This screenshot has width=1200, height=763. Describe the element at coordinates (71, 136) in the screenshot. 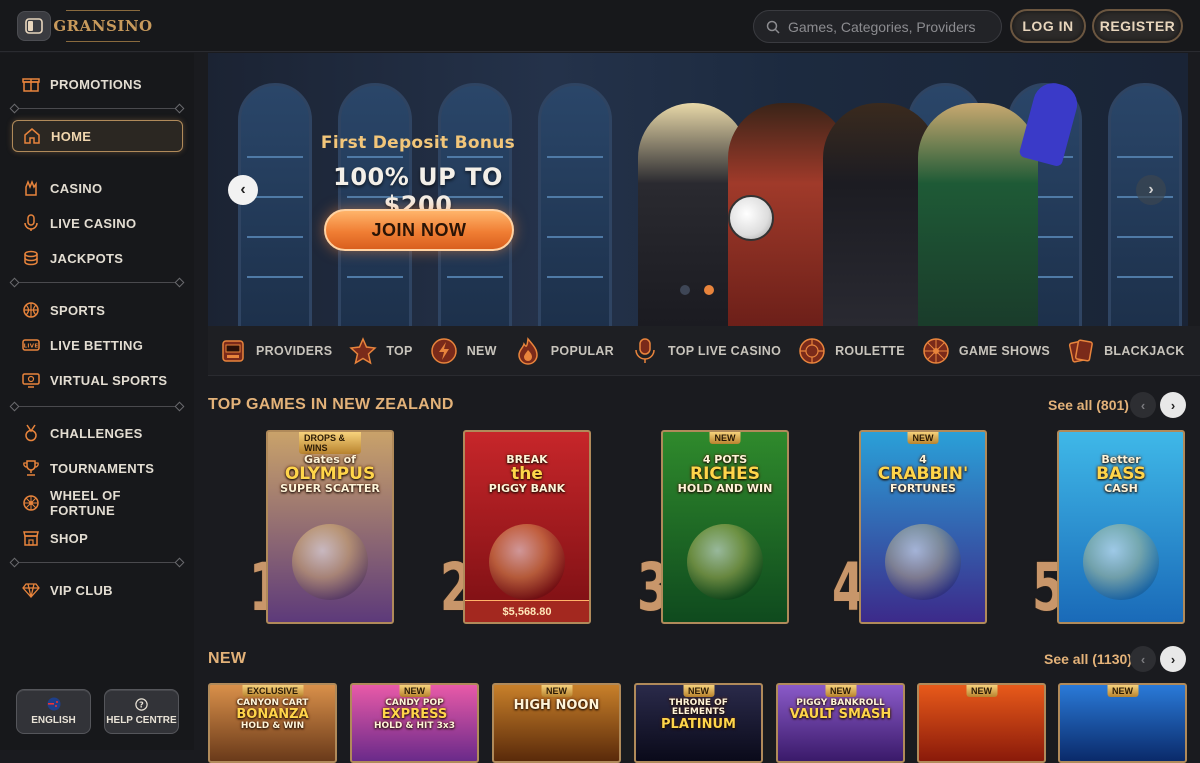

I see `sidebar-item-label: HOME` at that location.